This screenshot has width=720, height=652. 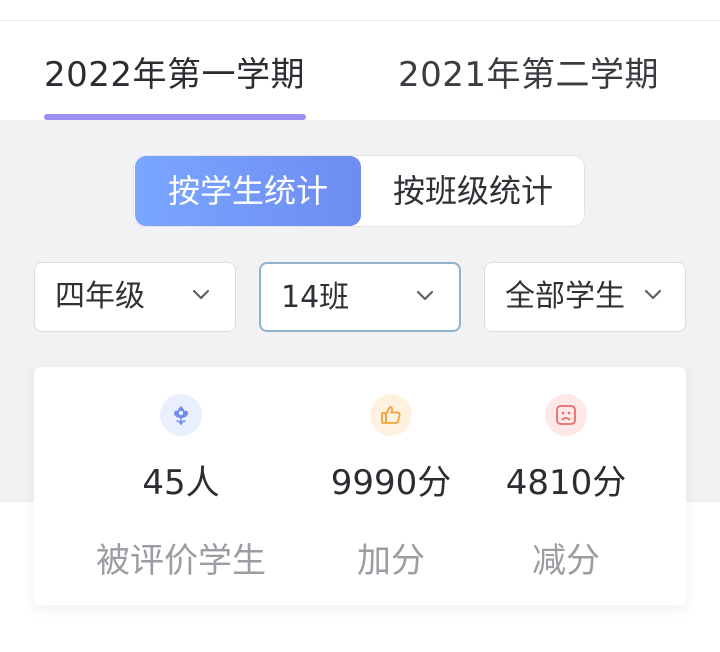 I want to click on evaluated-students-value: 45人, so click(x=181, y=483).